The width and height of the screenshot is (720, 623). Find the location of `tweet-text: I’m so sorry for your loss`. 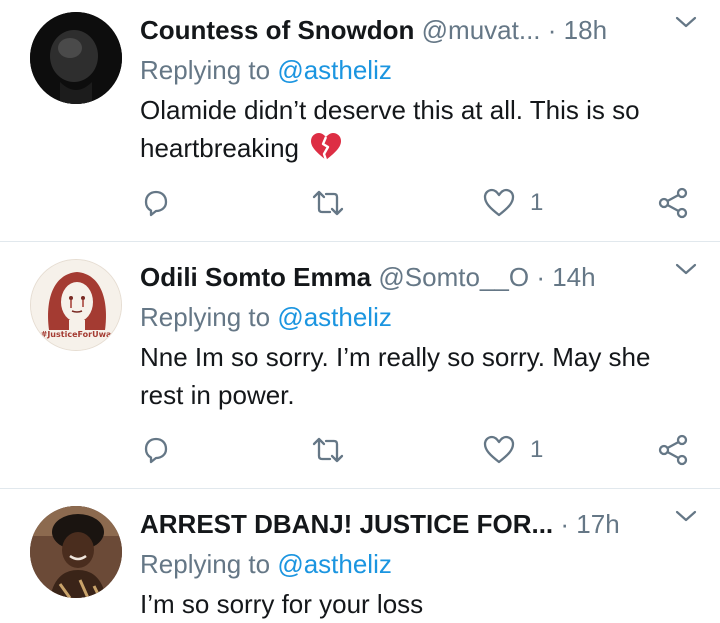

tweet-text: I’m so sorry for your loss is located at coordinates (282, 604).